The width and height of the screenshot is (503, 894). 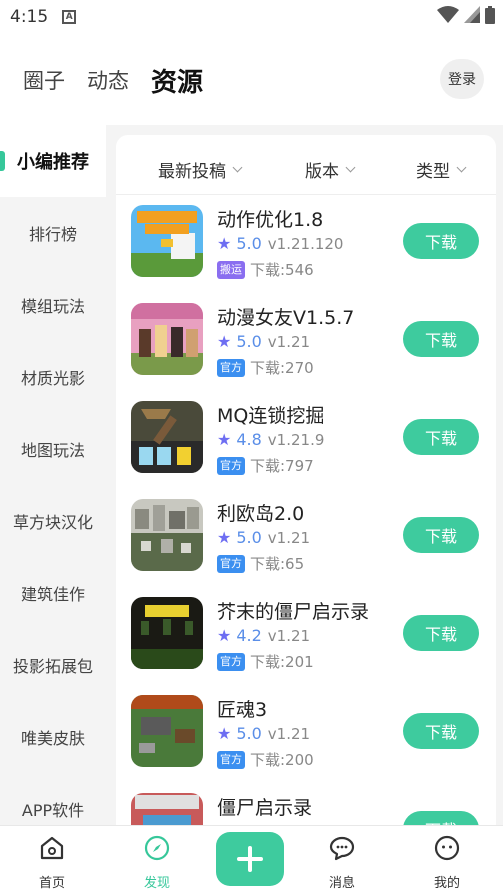 I want to click on app-tags: 官方 下载:201, so click(x=265, y=661).